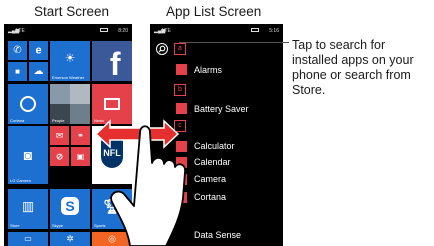  What do you see at coordinates (148, 185) in the screenshot?
I see `hand-gesture-icon` at bounding box center [148, 185].